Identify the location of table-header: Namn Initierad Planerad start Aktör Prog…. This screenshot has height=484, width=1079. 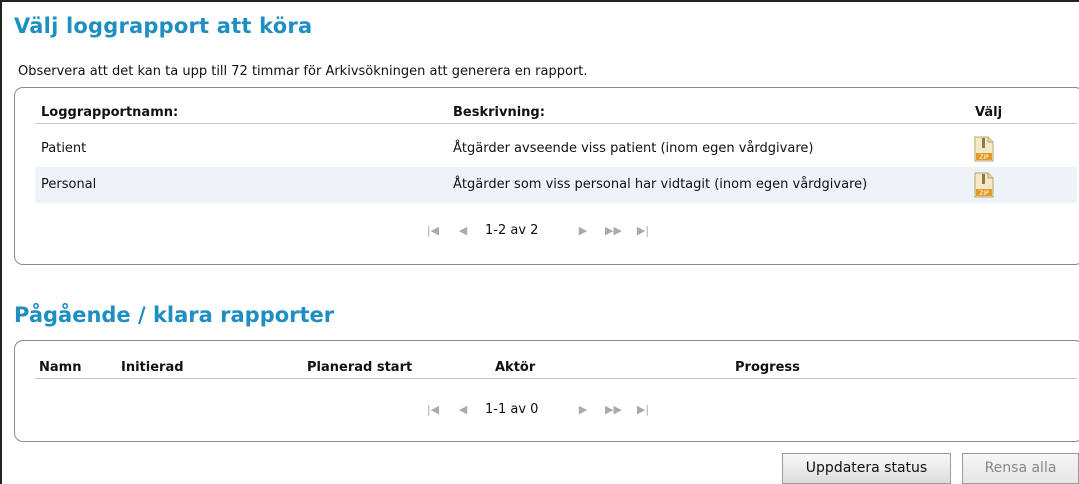
(556, 364).